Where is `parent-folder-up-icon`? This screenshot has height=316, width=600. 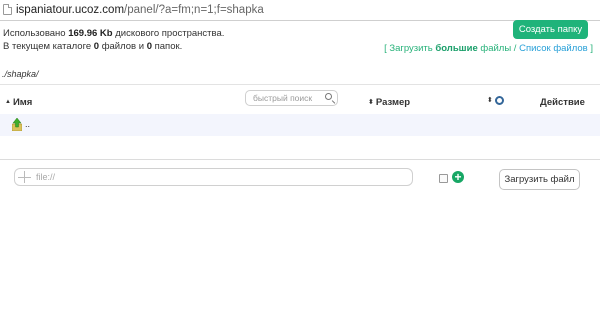
parent-folder-up-icon is located at coordinates (17, 124).